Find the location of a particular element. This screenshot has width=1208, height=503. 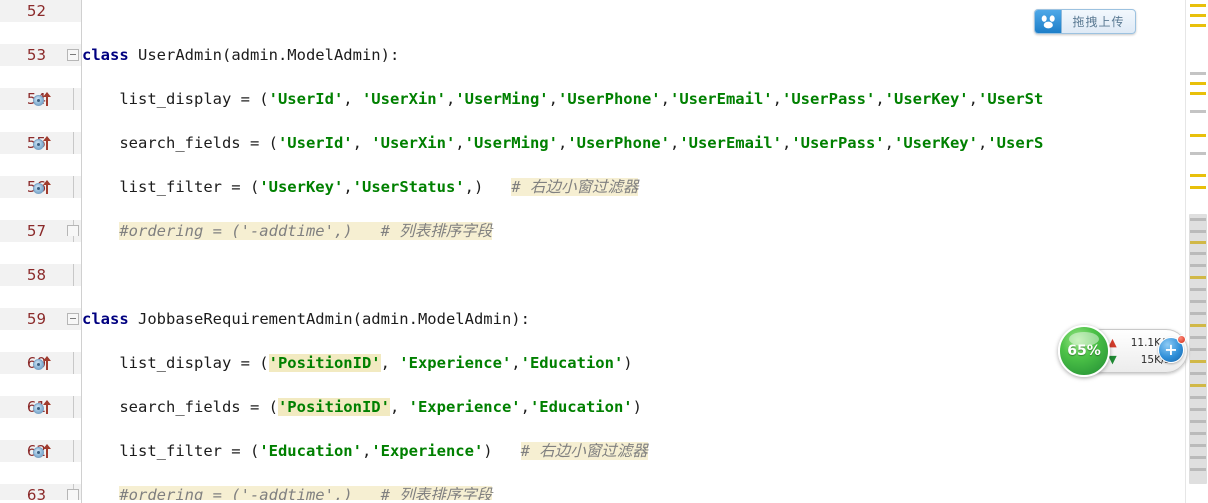

gutter: 57 is located at coordinates (32, 231).